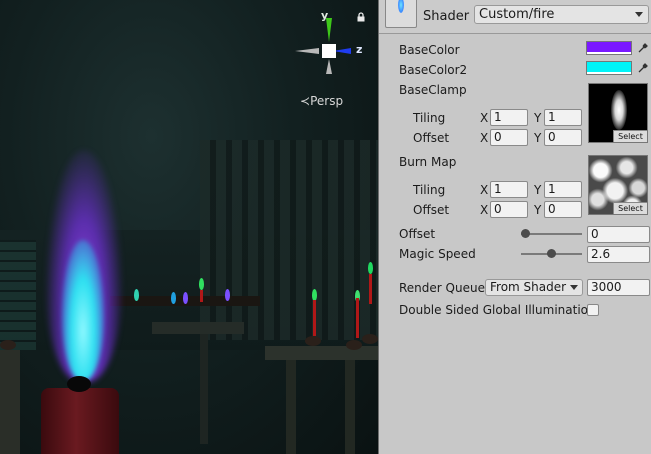  I want to click on gizmo-center-cube, so click(329, 51).